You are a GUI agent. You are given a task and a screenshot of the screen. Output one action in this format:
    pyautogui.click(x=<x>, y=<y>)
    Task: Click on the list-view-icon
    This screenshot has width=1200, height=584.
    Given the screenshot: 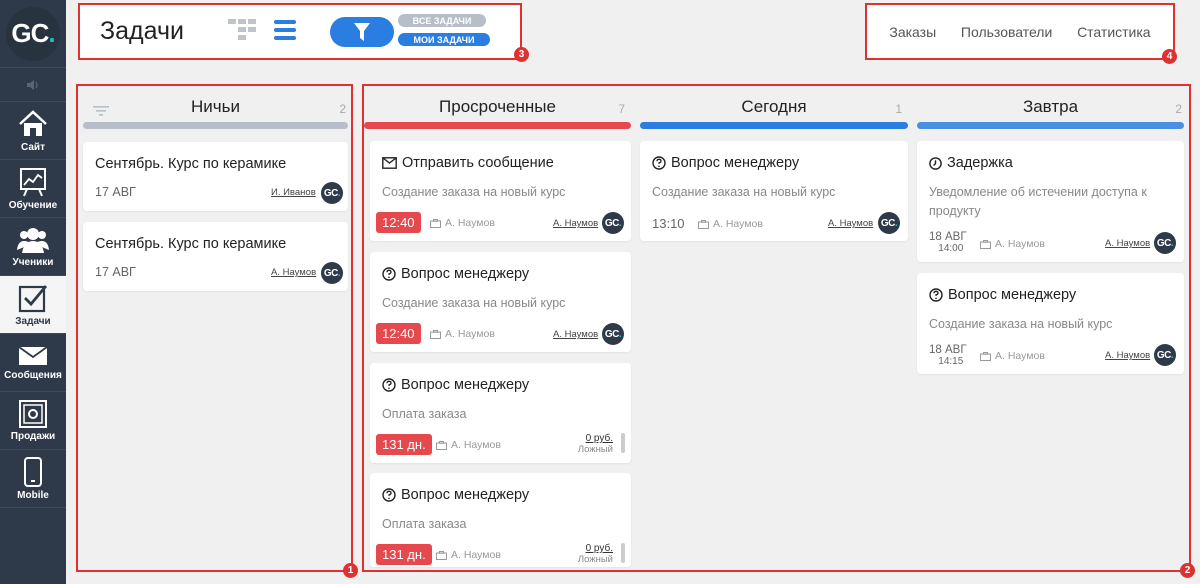 What is the action you would take?
    pyautogui.click(x=285, y=32)
    